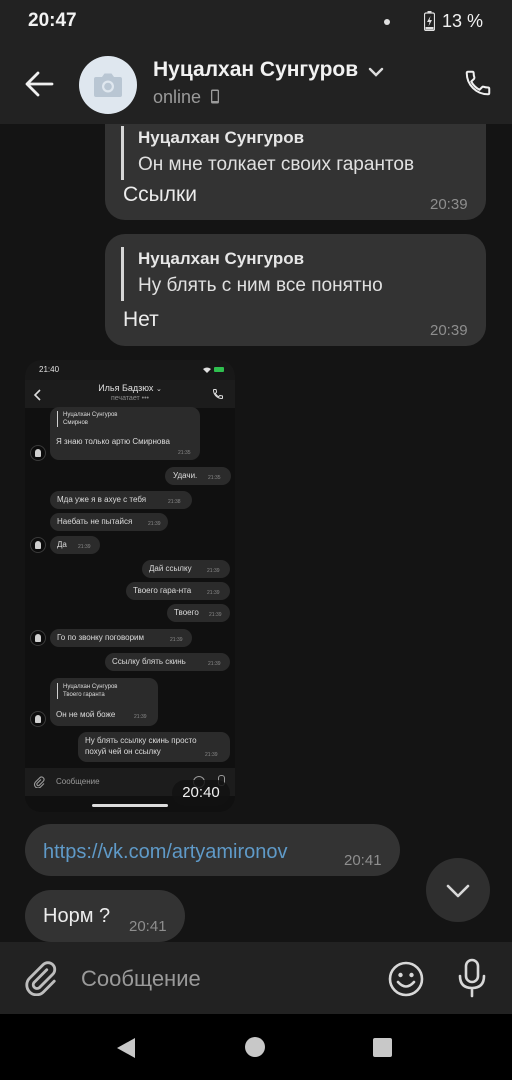 This screenshot has height=1080, width=512. What do you see at coordinates (215, 96) in the screenshot?
I see `mobile-icon` at bounding box center [215, 96].